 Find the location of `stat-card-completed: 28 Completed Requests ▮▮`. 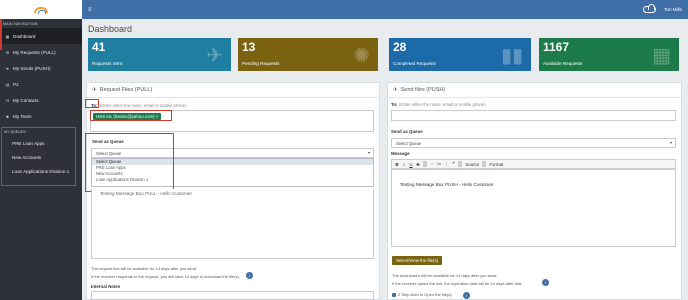

stat-card-completed: 28 Completed Requests ▮▮ is located at coordinates (460, 54).